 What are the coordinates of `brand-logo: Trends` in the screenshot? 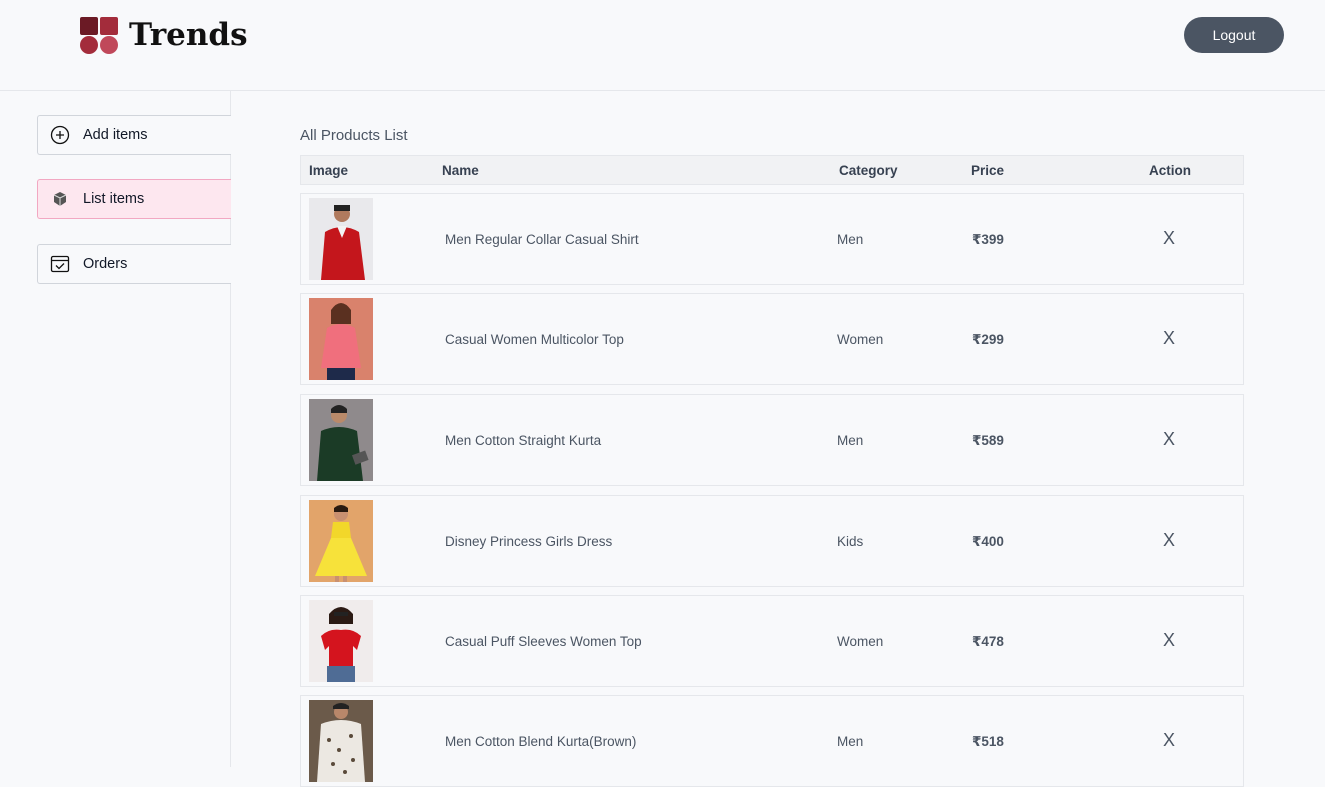 It's located at (164, 35).